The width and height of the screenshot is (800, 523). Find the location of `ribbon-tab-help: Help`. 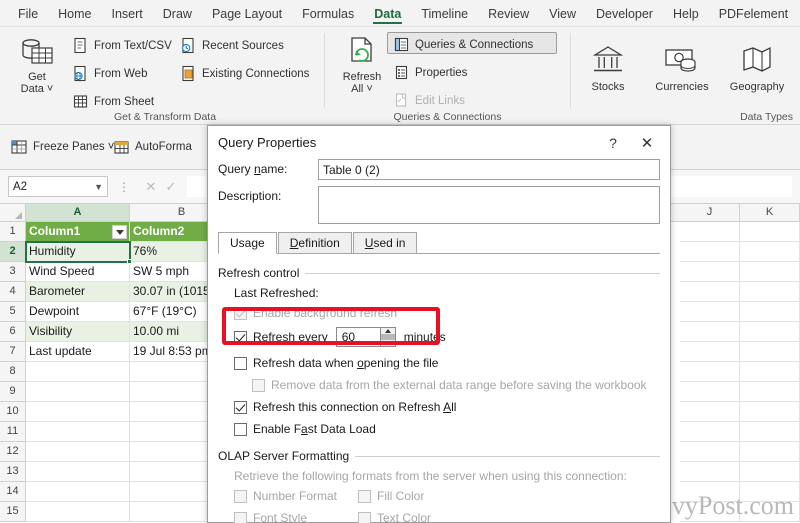

ribbon-tab-help: Help is located at coordinates (686, 13).